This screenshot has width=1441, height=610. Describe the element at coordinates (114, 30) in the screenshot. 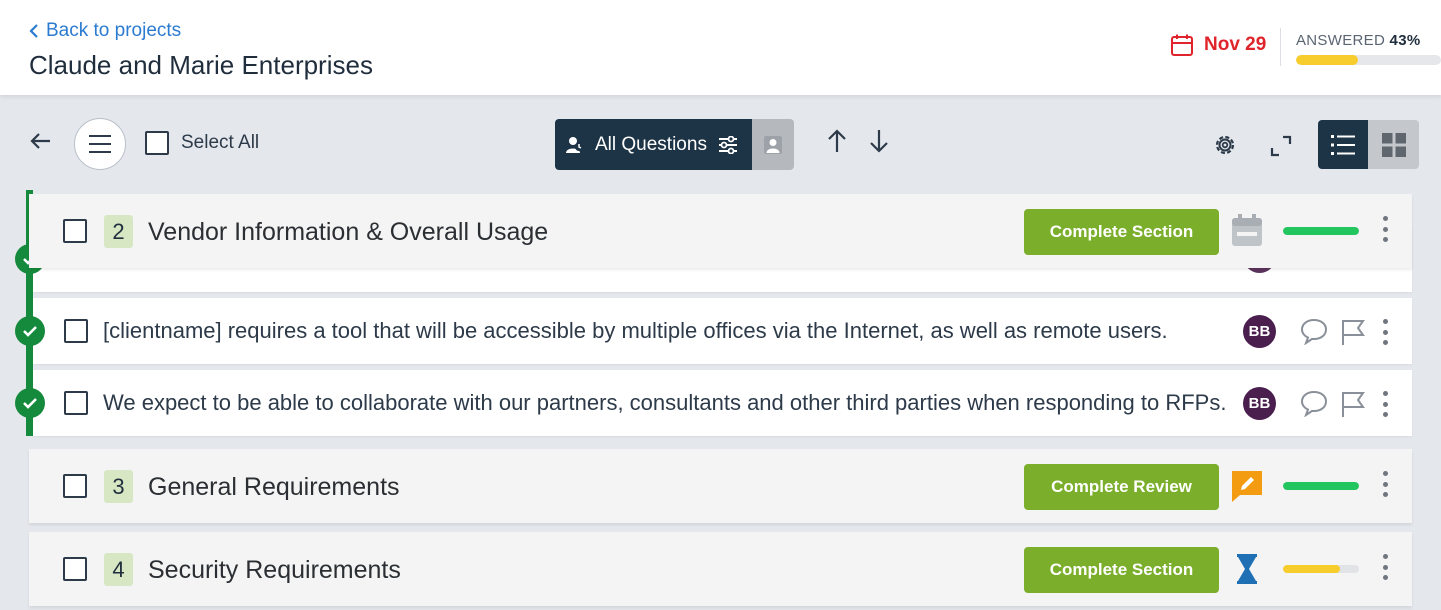

I see `back-to-projects-label: Back to projects` at that location.